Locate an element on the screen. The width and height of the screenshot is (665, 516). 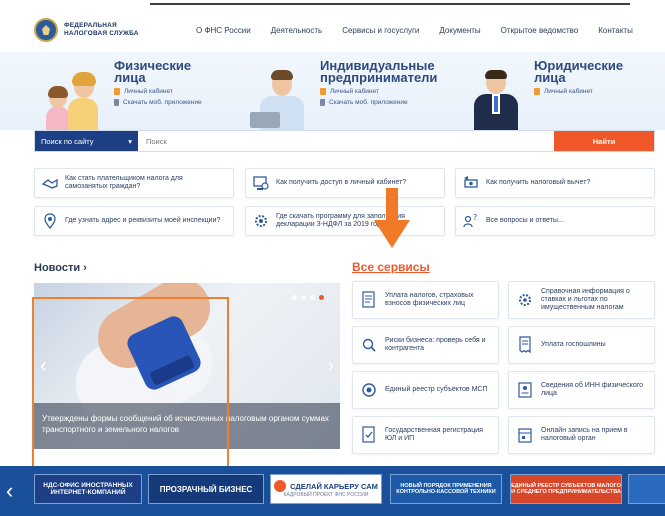
logo-line1: ФЕДЕРАЛЬНАЯ is located at coordinates (90, 25).